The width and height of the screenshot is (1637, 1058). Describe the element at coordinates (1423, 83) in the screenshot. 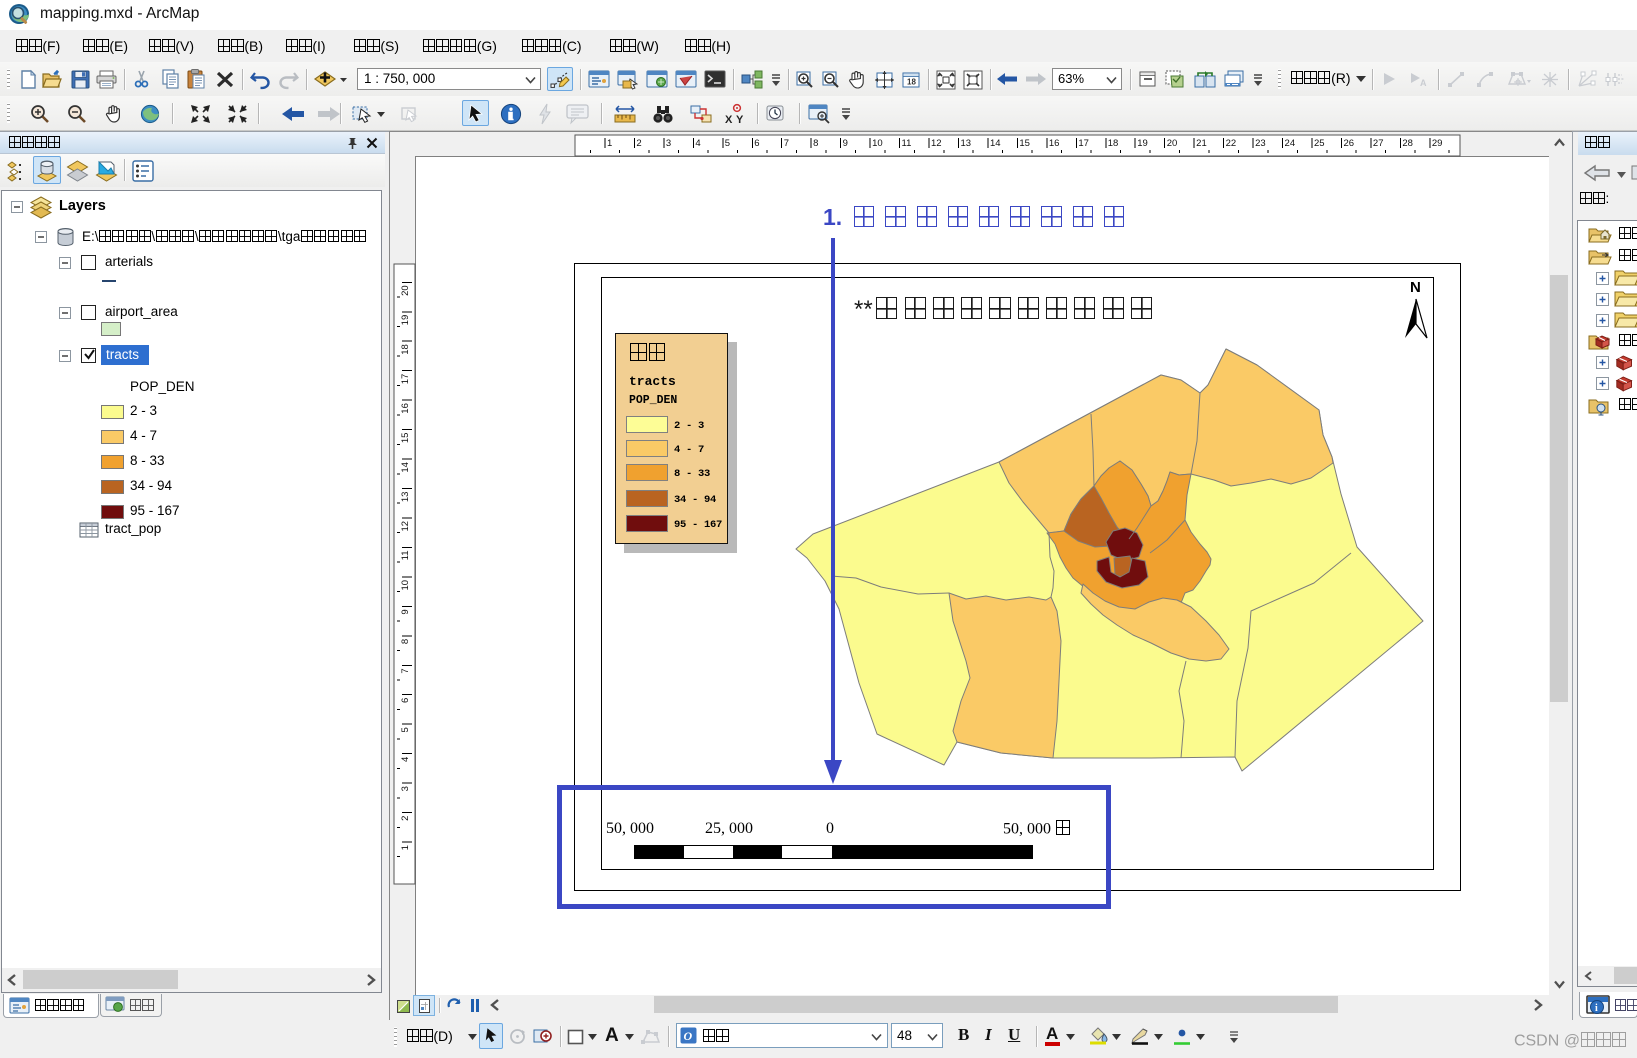

I see `svg-text: A` at that location.